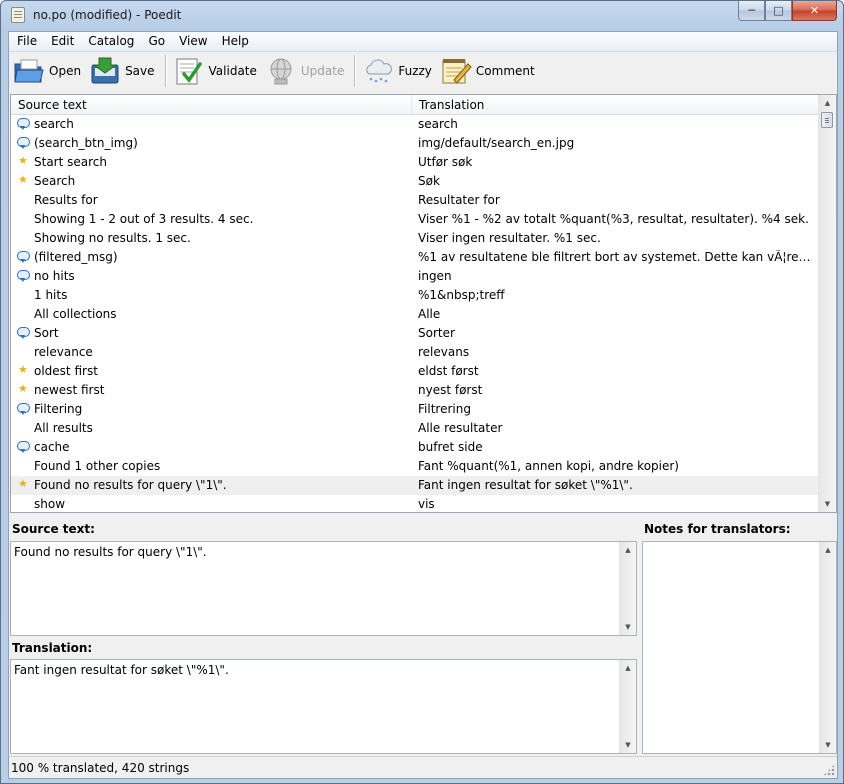 The height and width of the screenshot is (784, 844). Describe the element at coordinates (827, 120) in the screenshot. I see `list-scroll-thumb` at that location.